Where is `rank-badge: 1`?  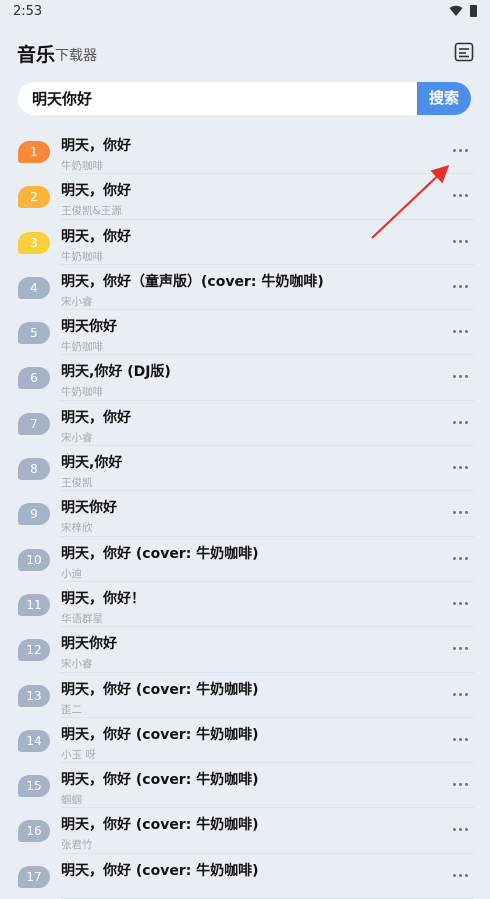 rank-badge: 1 is located at coordinates (34, 152).